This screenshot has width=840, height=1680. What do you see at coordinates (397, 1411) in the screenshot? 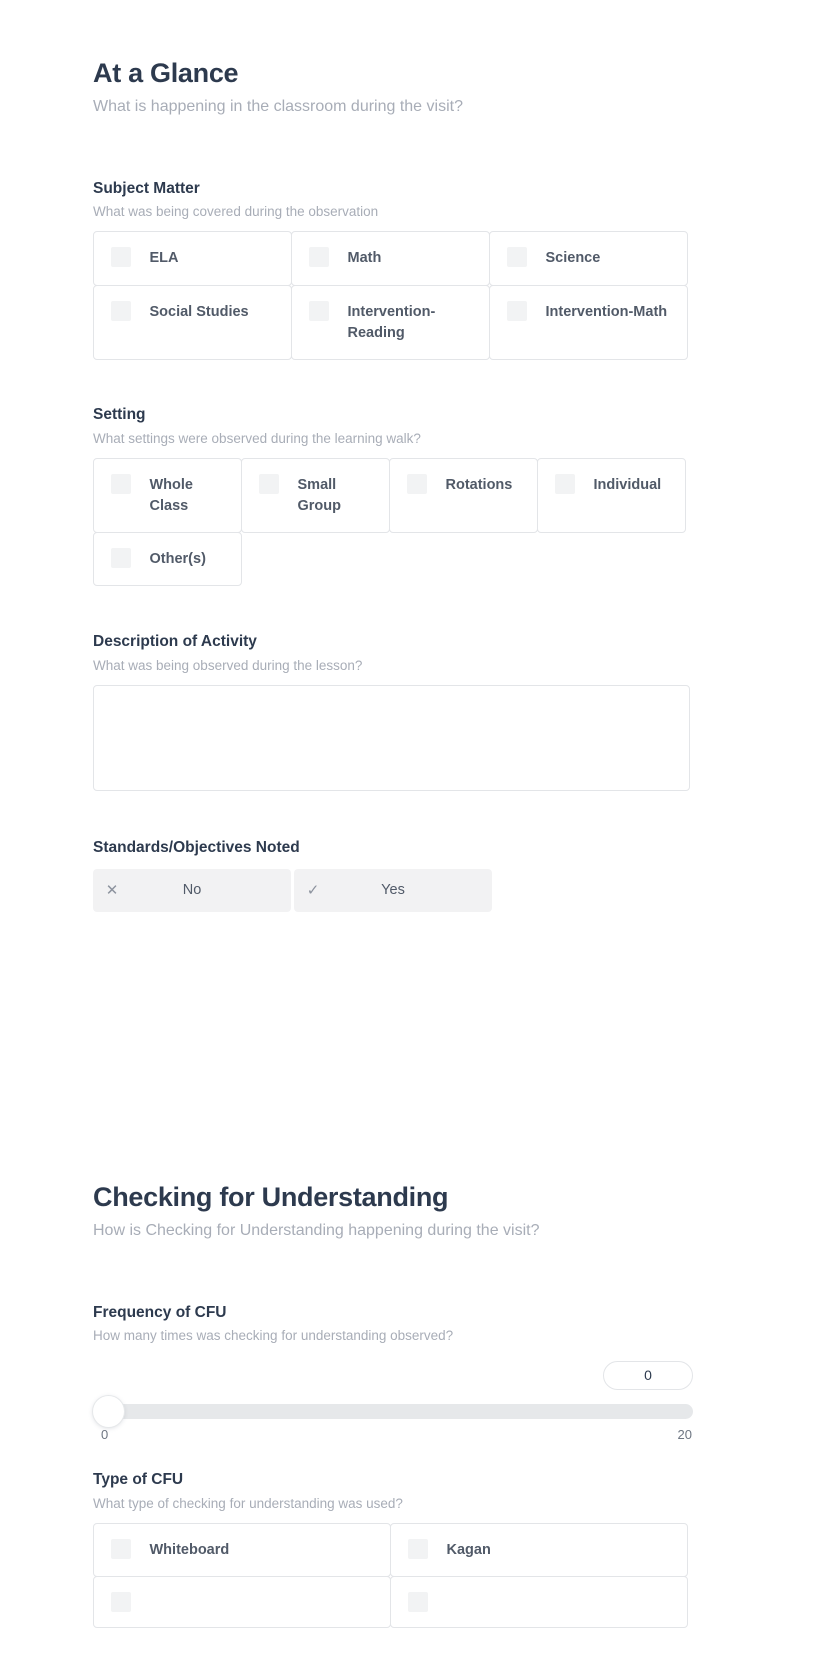
I see `slider-track` at bounding box center [397, 1411].